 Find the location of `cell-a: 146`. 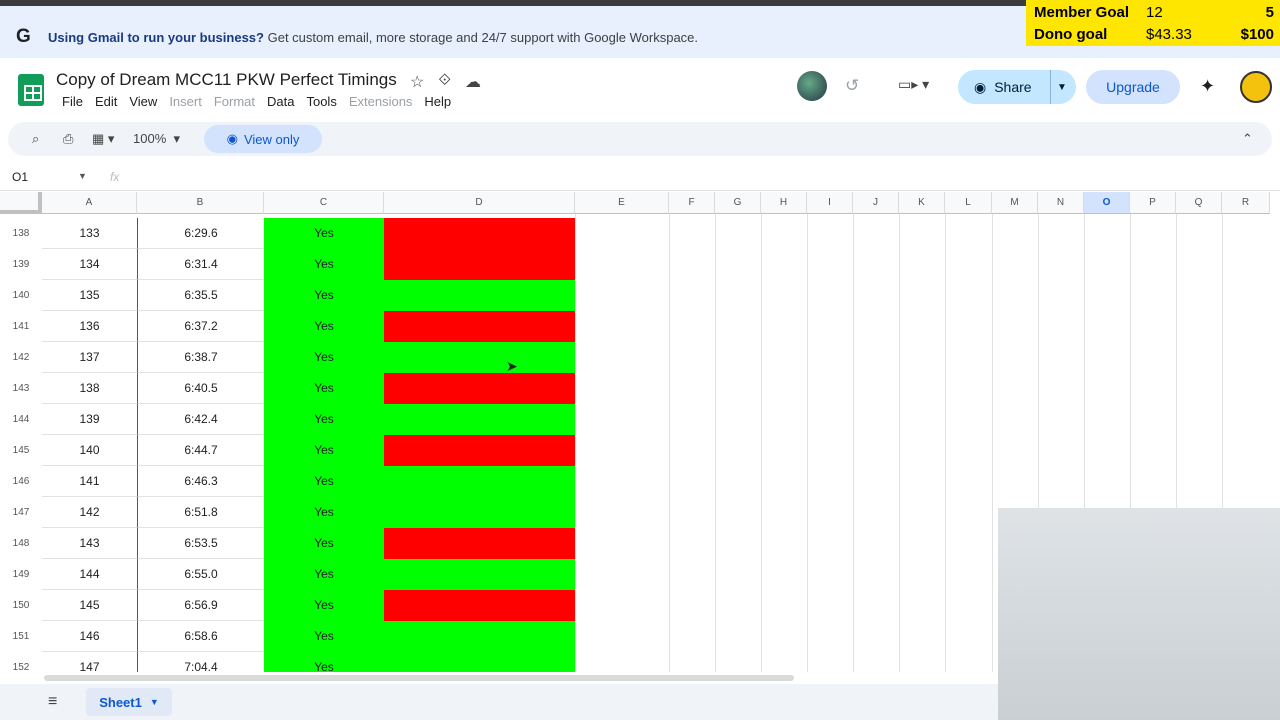

cell-a: 146 is located at coordinates (89, 636).